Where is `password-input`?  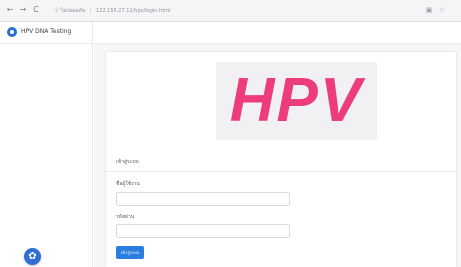 password-input is located at coordinates (203, 231).